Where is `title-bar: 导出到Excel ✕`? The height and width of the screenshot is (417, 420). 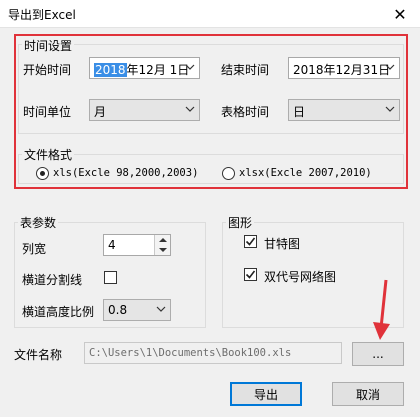
title-bar: 导出到Excel ✕ is located at coordinates (210, 14).